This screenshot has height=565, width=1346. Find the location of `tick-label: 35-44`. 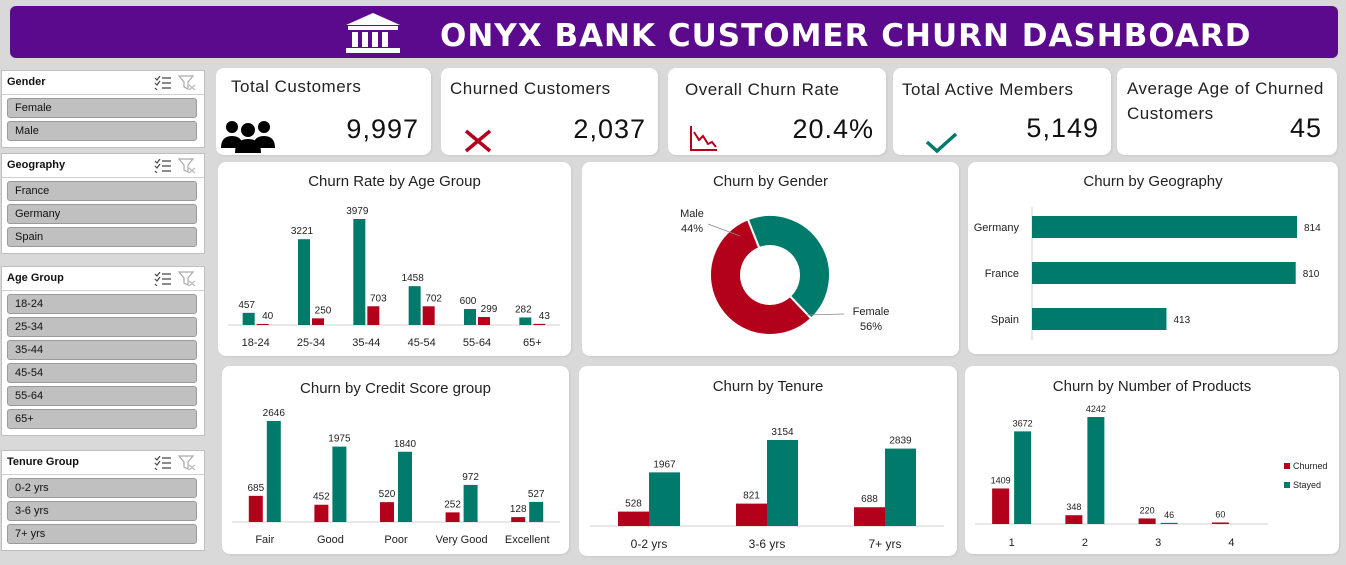

tick-label: 35-44 is located at coordinates (366, 343).